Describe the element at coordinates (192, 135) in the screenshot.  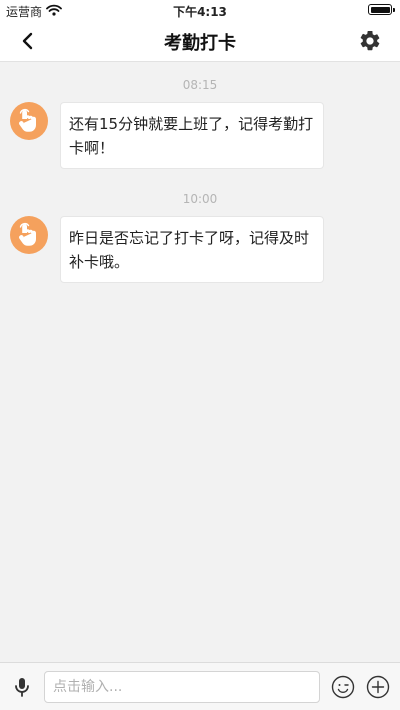
I see `message-bubble: 还有15分钟就要上班了，记得考勤打卡啊！` at that location.